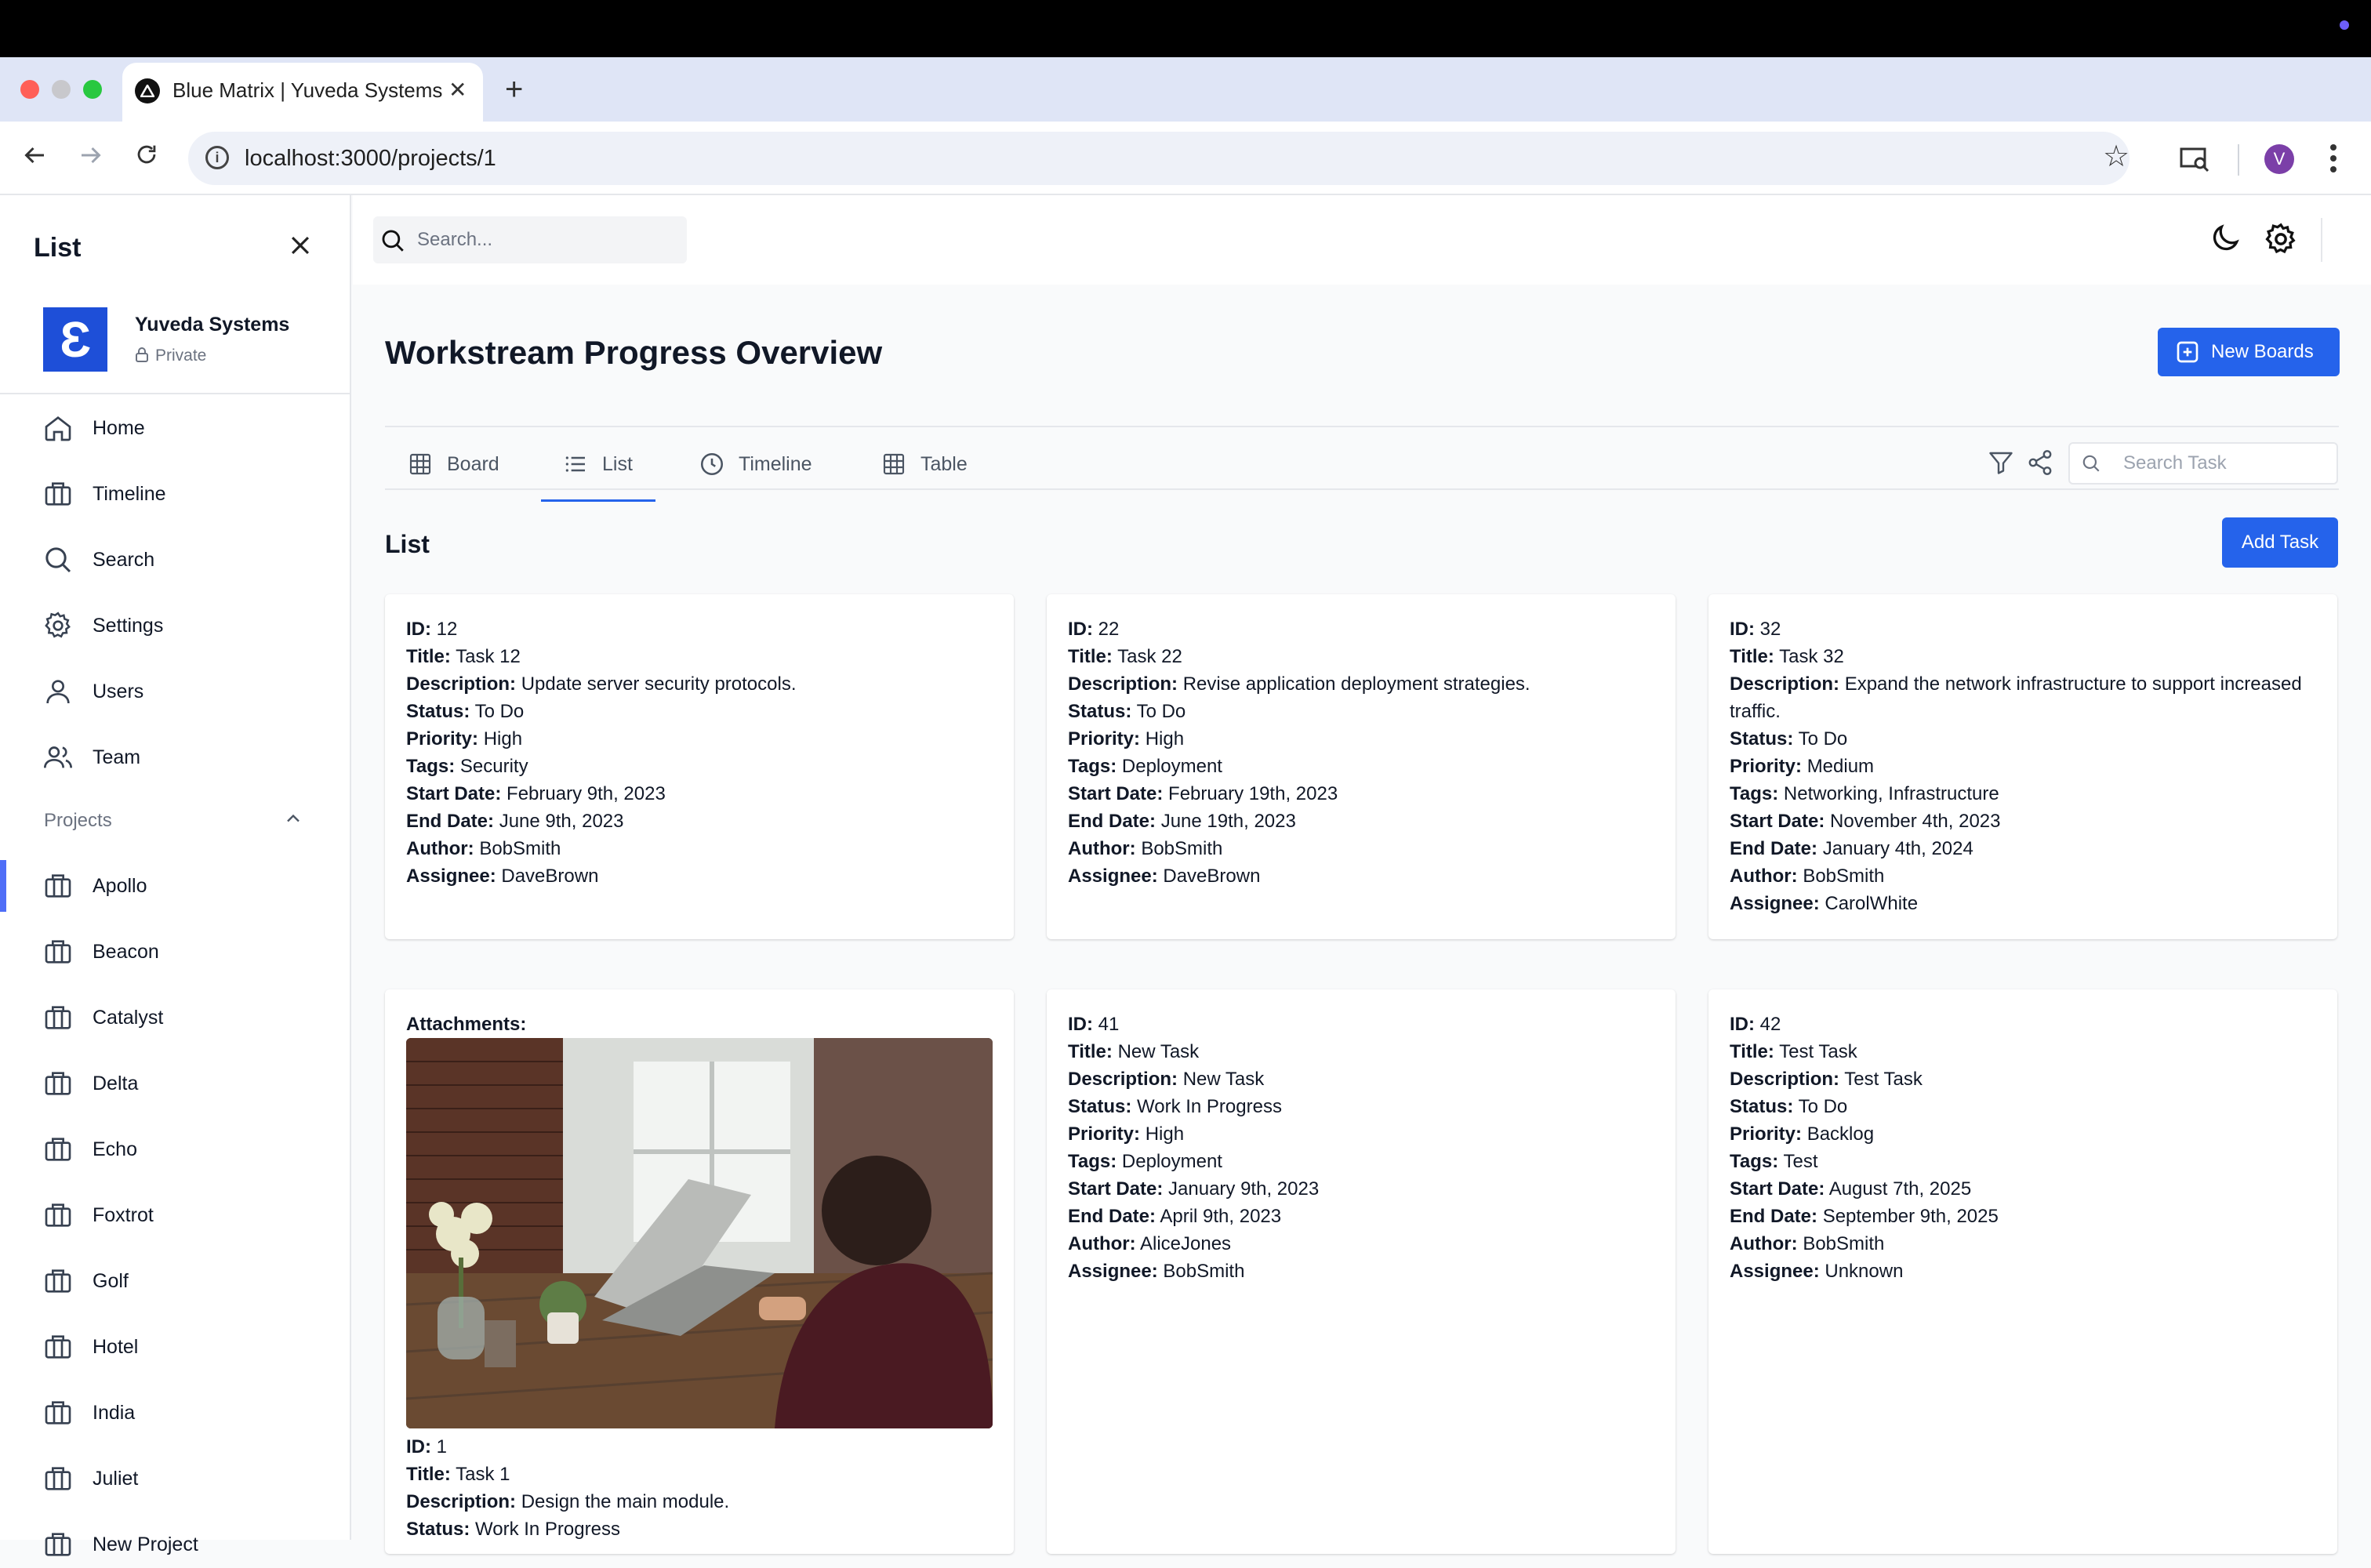 The width and height of the screenshot is (2371, 1568). What do you see at coordinates (175, 393) in the screenshot?
I see `sidebar-divider` at bounding box center [175, 393].